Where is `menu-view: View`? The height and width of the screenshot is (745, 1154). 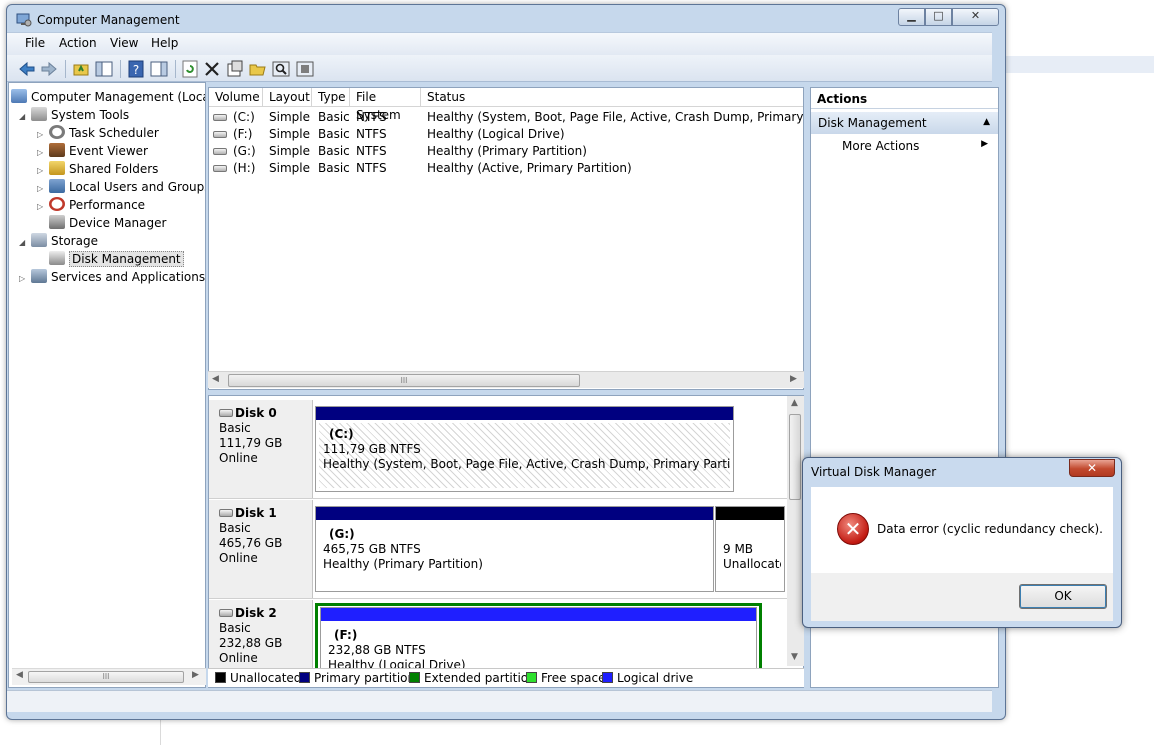 menu-view: View is located at coordinates (124, 43).